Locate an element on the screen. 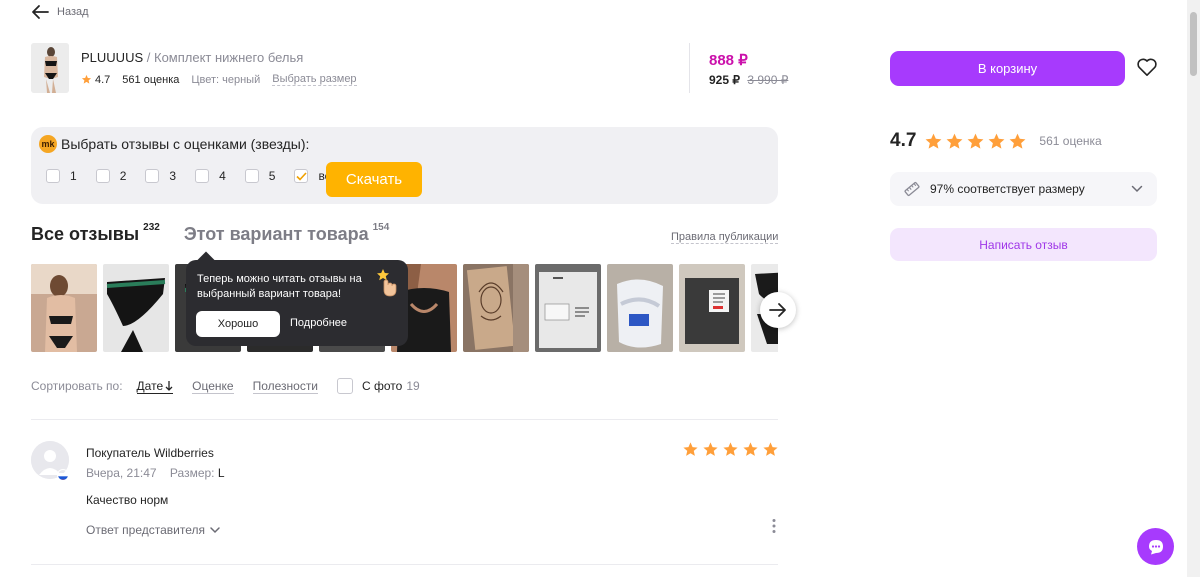 This screenshot has width=1200, height=577. tab-this-variant: Этот вариант товара 154 is located at coordinates (286, 233).